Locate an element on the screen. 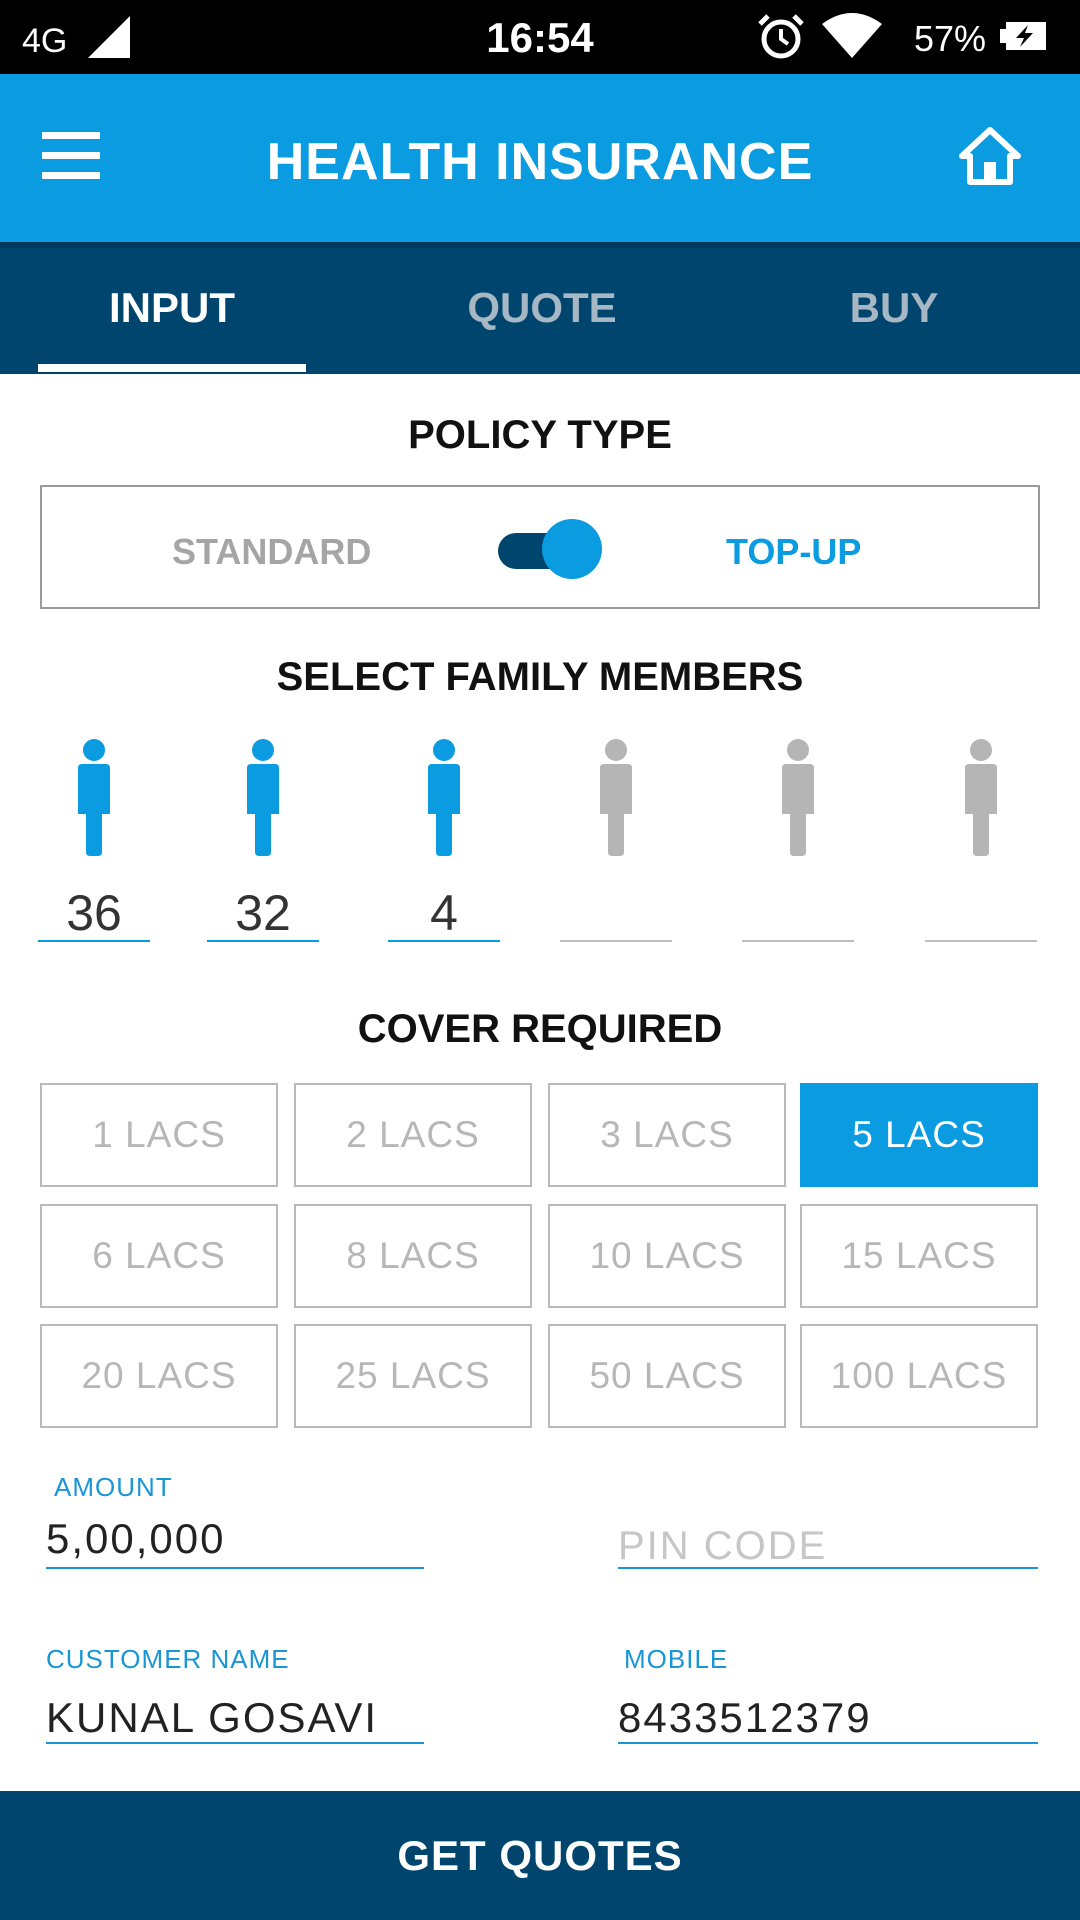  family-member-2: 32 is located at coordinates (263, 843).